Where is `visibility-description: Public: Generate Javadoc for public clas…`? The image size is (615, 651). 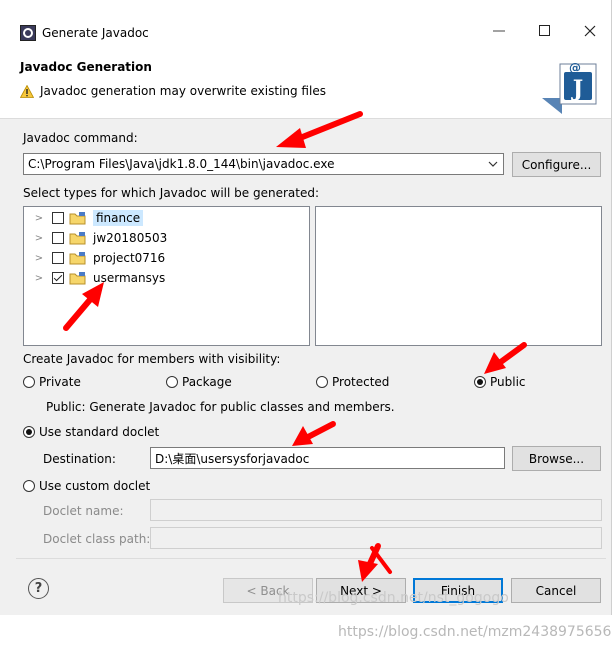 visibility-description: Public: Generate Javadoc for public clas… is located at coordinates (220, 407).